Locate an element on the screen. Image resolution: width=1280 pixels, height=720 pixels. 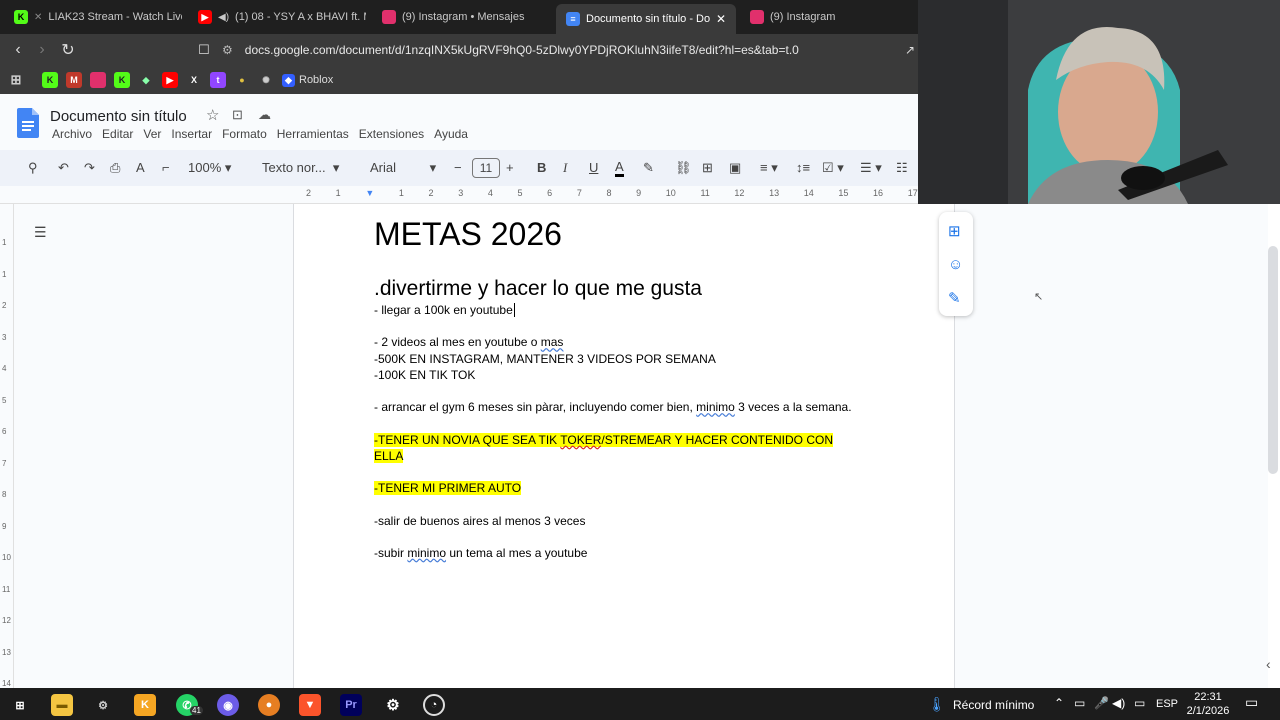
roblox-bookmark: ◆ Roblox is located at coordinates (307, 80).